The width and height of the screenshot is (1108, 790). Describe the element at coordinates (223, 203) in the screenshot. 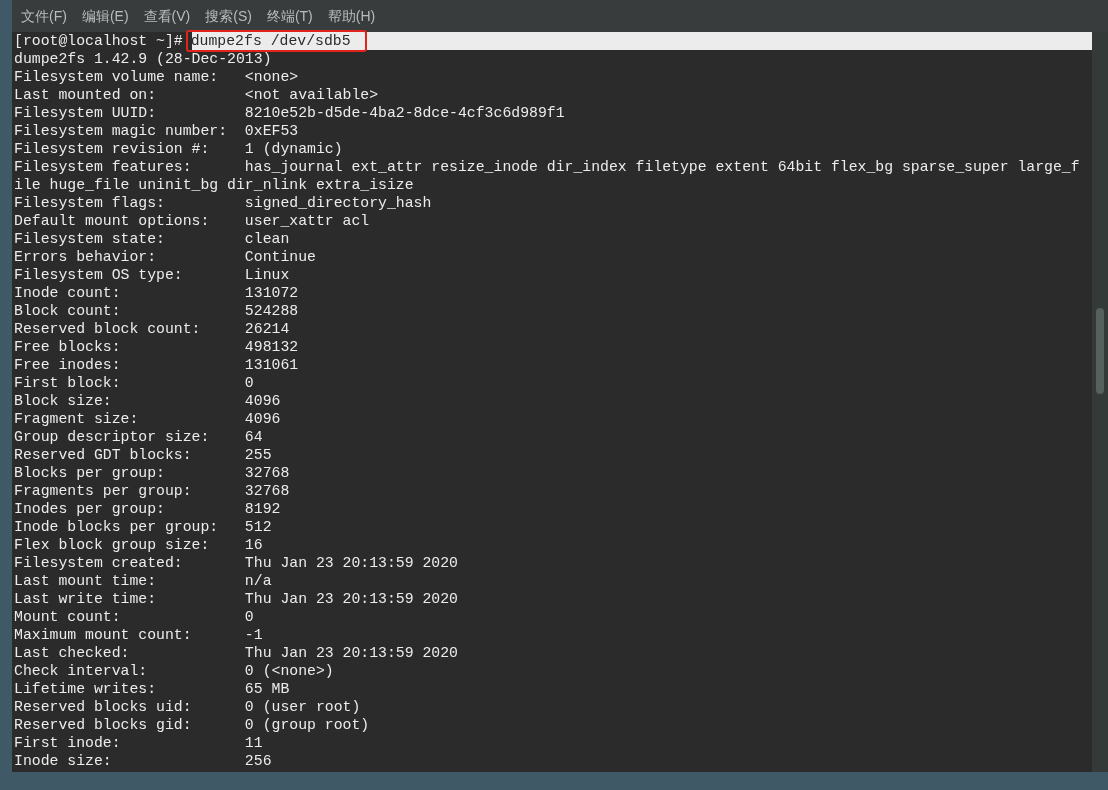

I see `output-line: Filesystem flags: signed_directory_hash` at that location.